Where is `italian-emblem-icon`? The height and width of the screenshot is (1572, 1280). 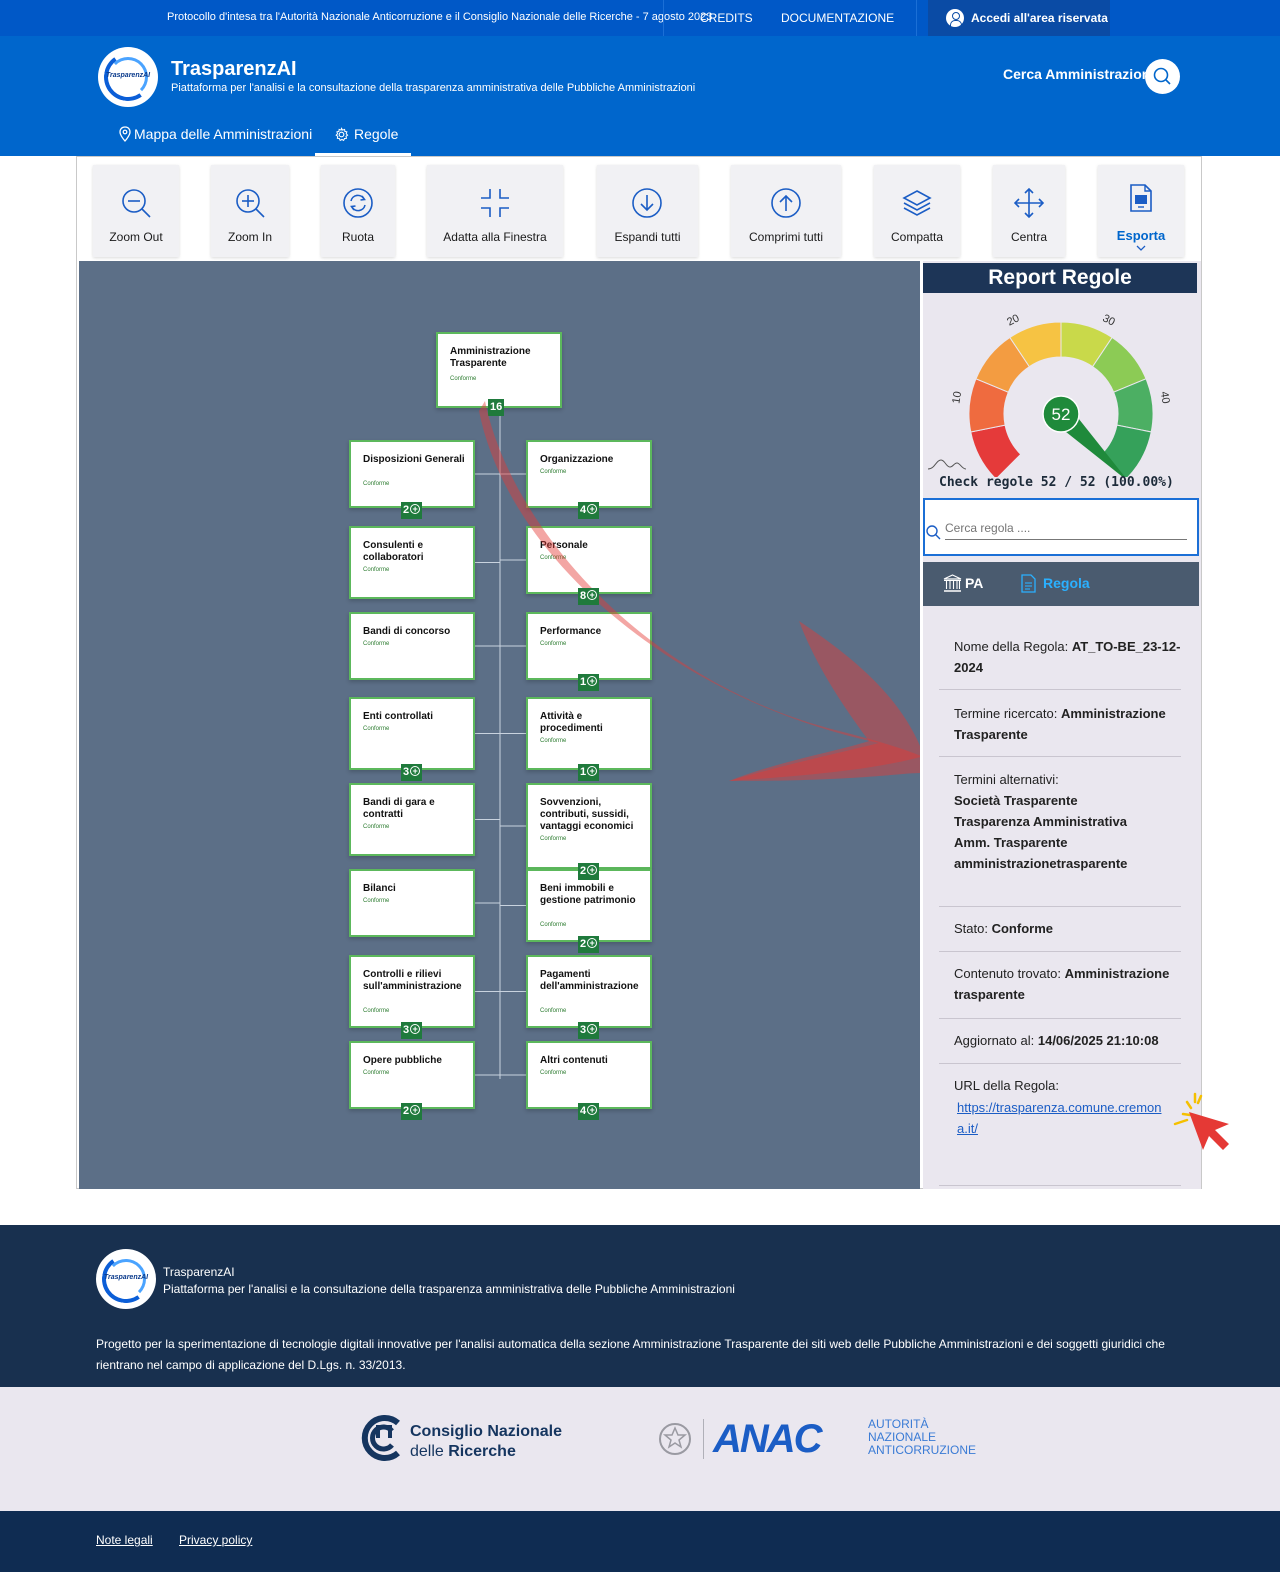 italian-emblem-icon is located at coordinates (675, 1439).